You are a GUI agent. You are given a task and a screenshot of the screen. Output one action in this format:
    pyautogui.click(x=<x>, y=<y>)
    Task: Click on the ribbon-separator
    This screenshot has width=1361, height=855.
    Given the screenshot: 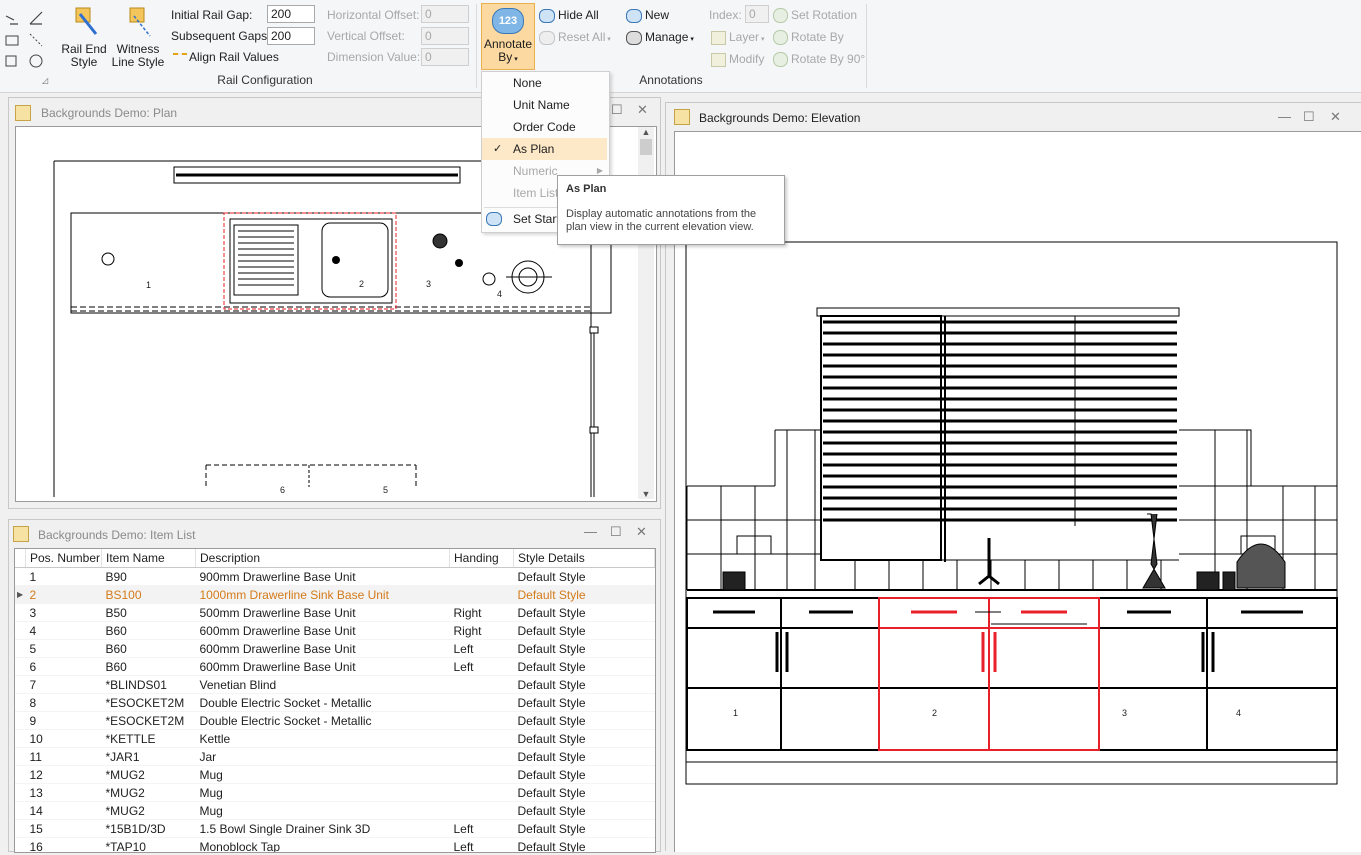 What is the action you would take?
    pyautogui.click(x=476, y=46)
    